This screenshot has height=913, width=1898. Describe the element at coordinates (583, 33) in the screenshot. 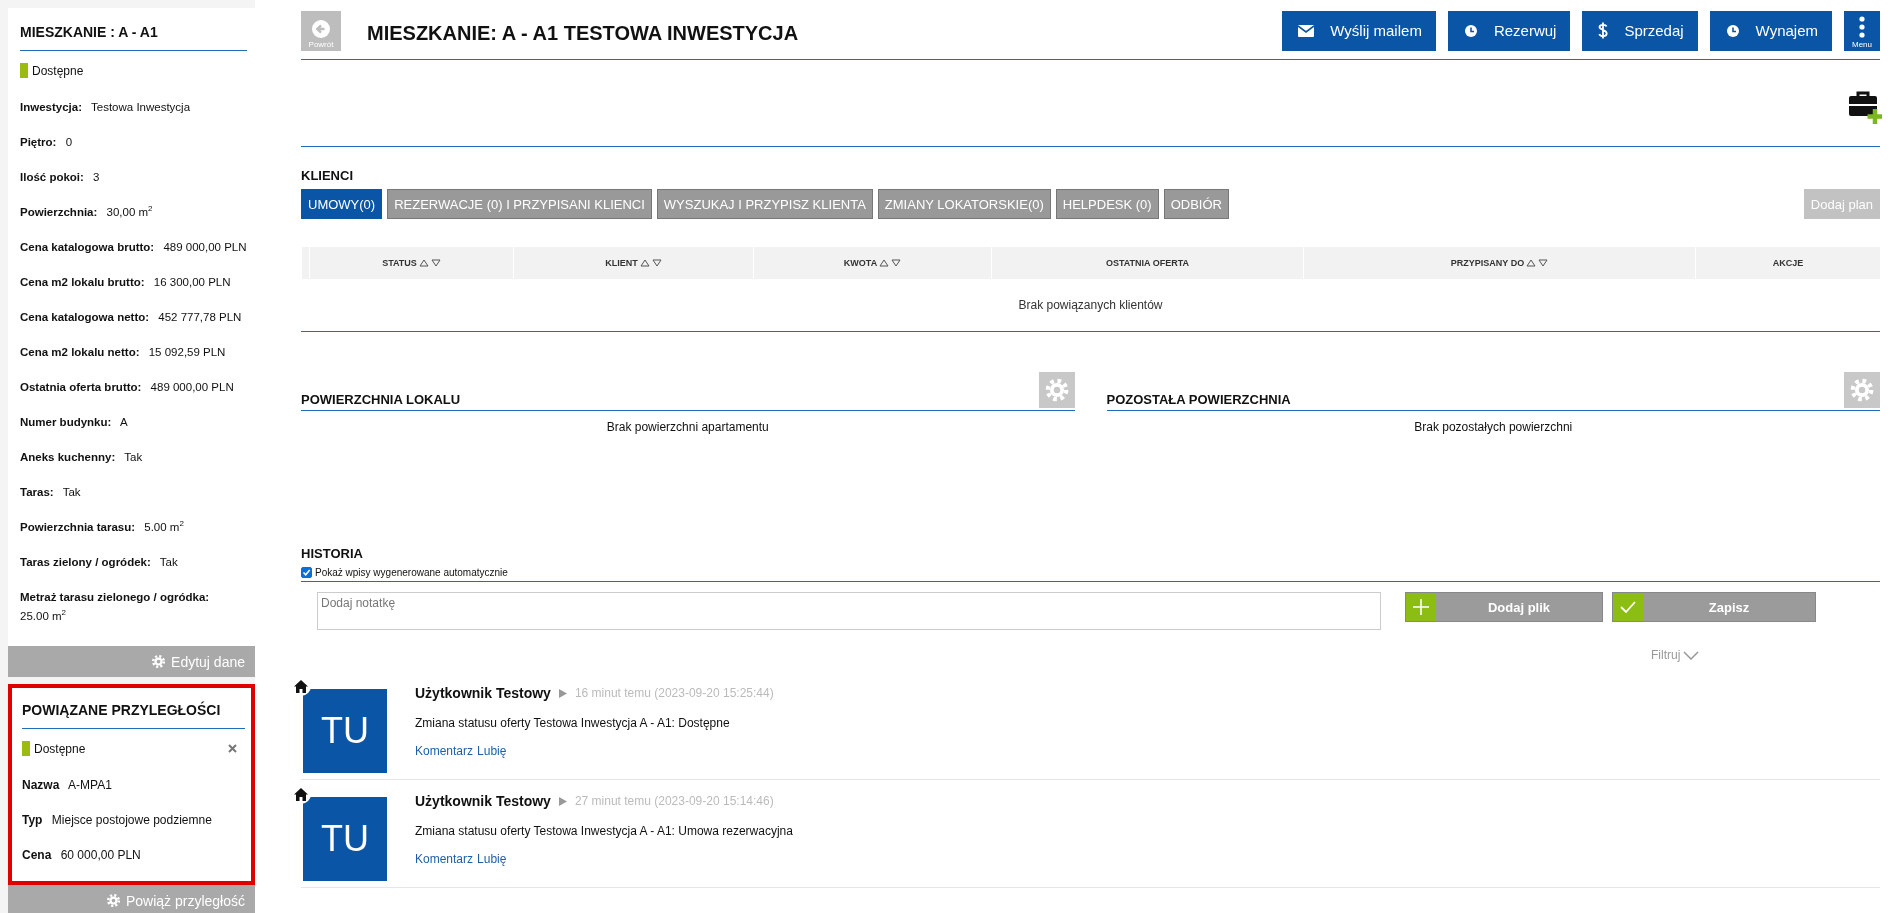

I see `page-title: MIESZKANIE: A - A1 TESTOWA INWESTYCJA` at that location.